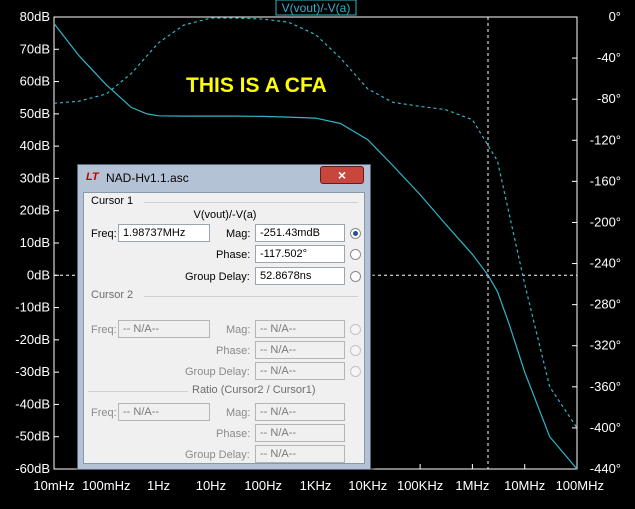 The width and height of the screenshot is (635, 509). What do you see at coordinates (53, 485) in the screenshot?
I see `x-tick-label: 10mHz` at bounding box center [53, 485].